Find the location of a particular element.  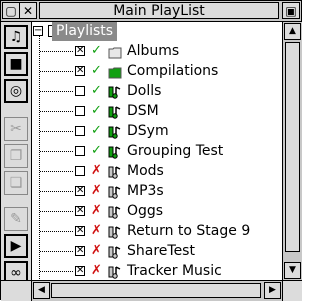

horizontal-scroll-thumb is located at coordinates (156, 290).